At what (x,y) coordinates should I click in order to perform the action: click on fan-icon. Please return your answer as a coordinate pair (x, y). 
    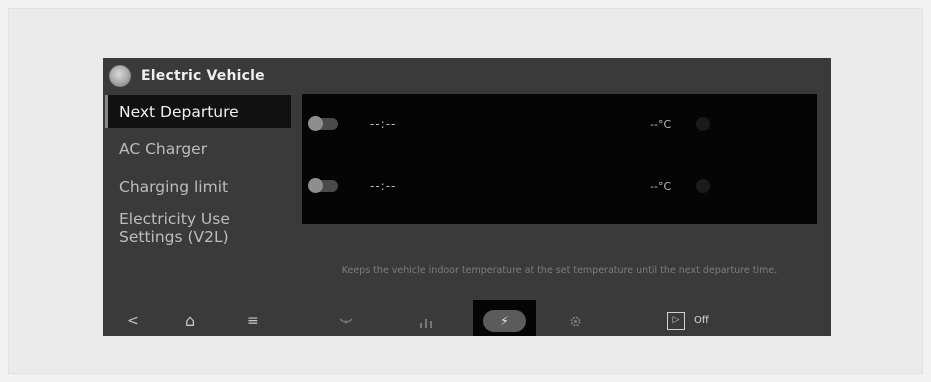
    Looking at the image, I should click on (346, 320).